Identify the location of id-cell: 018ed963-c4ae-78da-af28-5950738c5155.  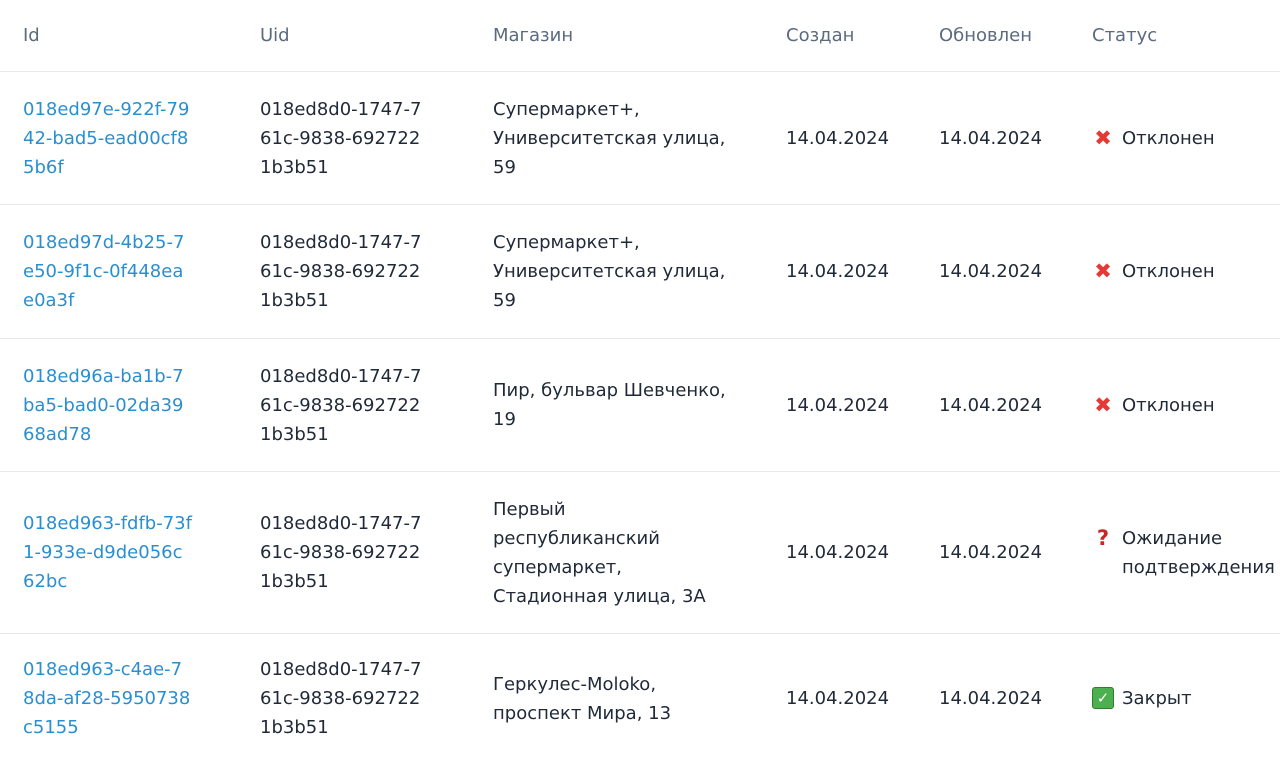
(130, 699).